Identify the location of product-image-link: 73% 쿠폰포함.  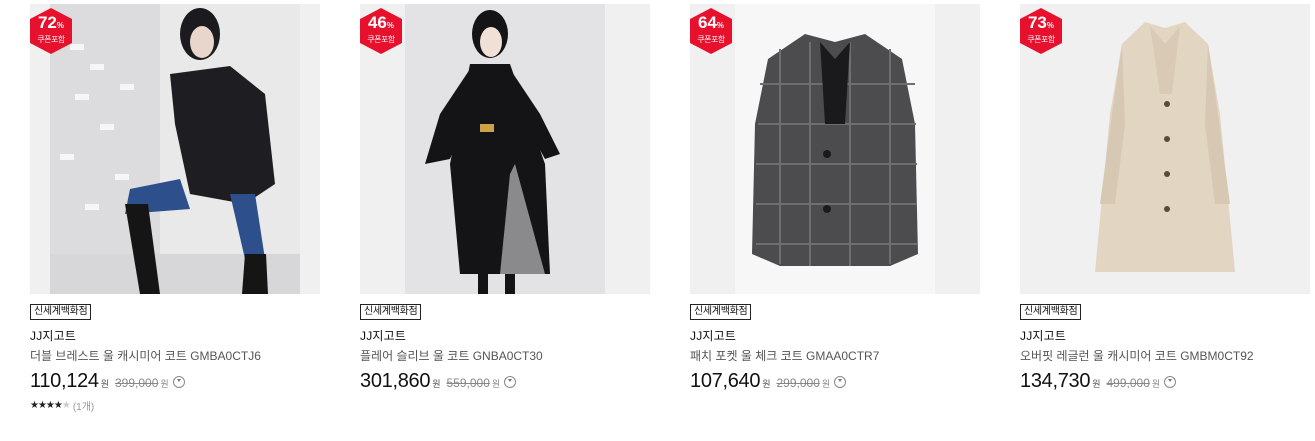
(1165, 149).